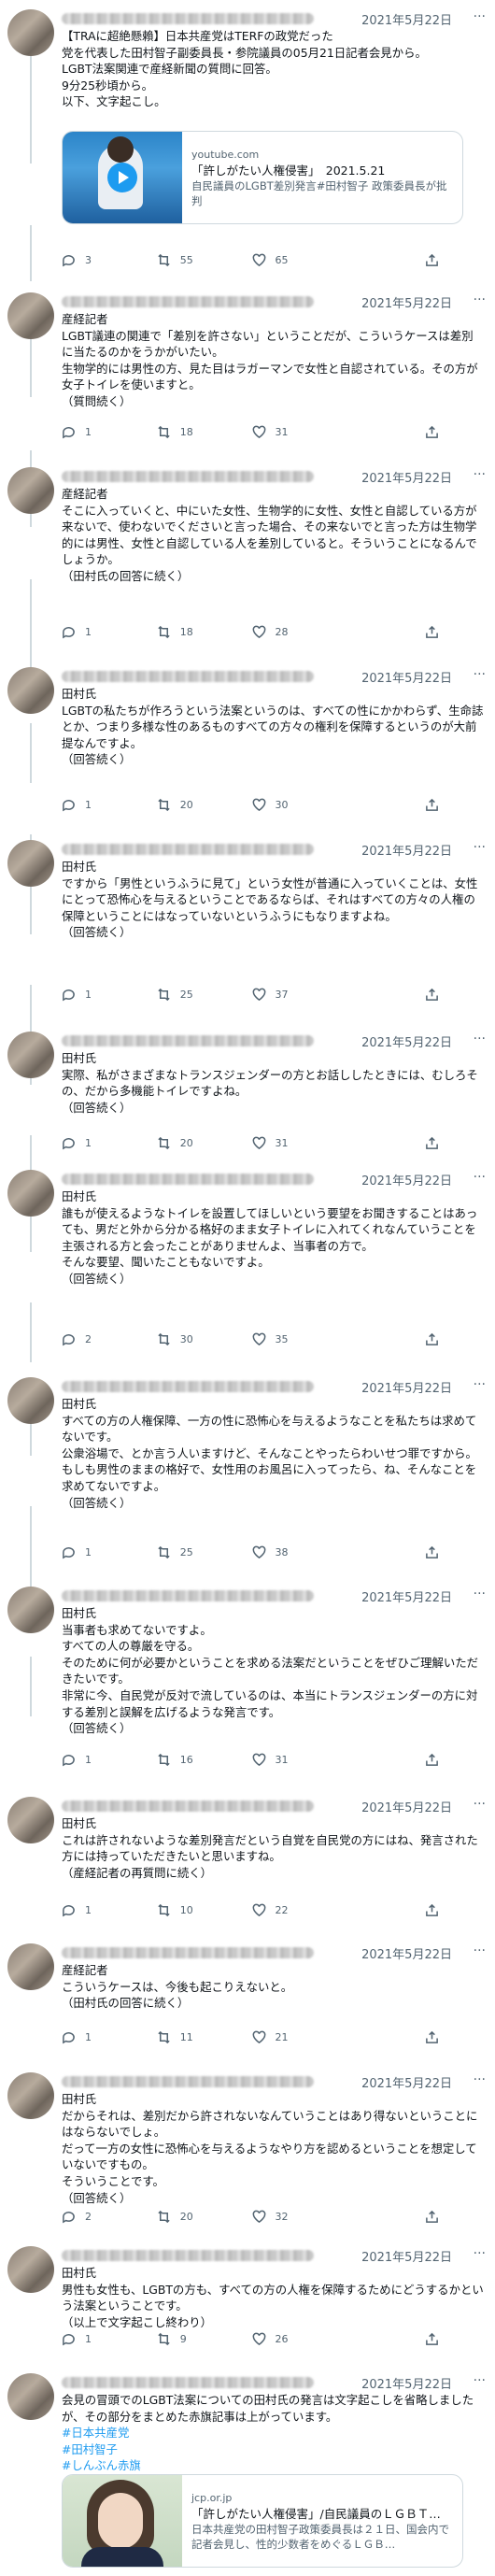 This screenshot has width=495, height=2576. Describe the element at coordinates (204, 2037) in the screenshot. I see `retweet-button: 11` at that location.